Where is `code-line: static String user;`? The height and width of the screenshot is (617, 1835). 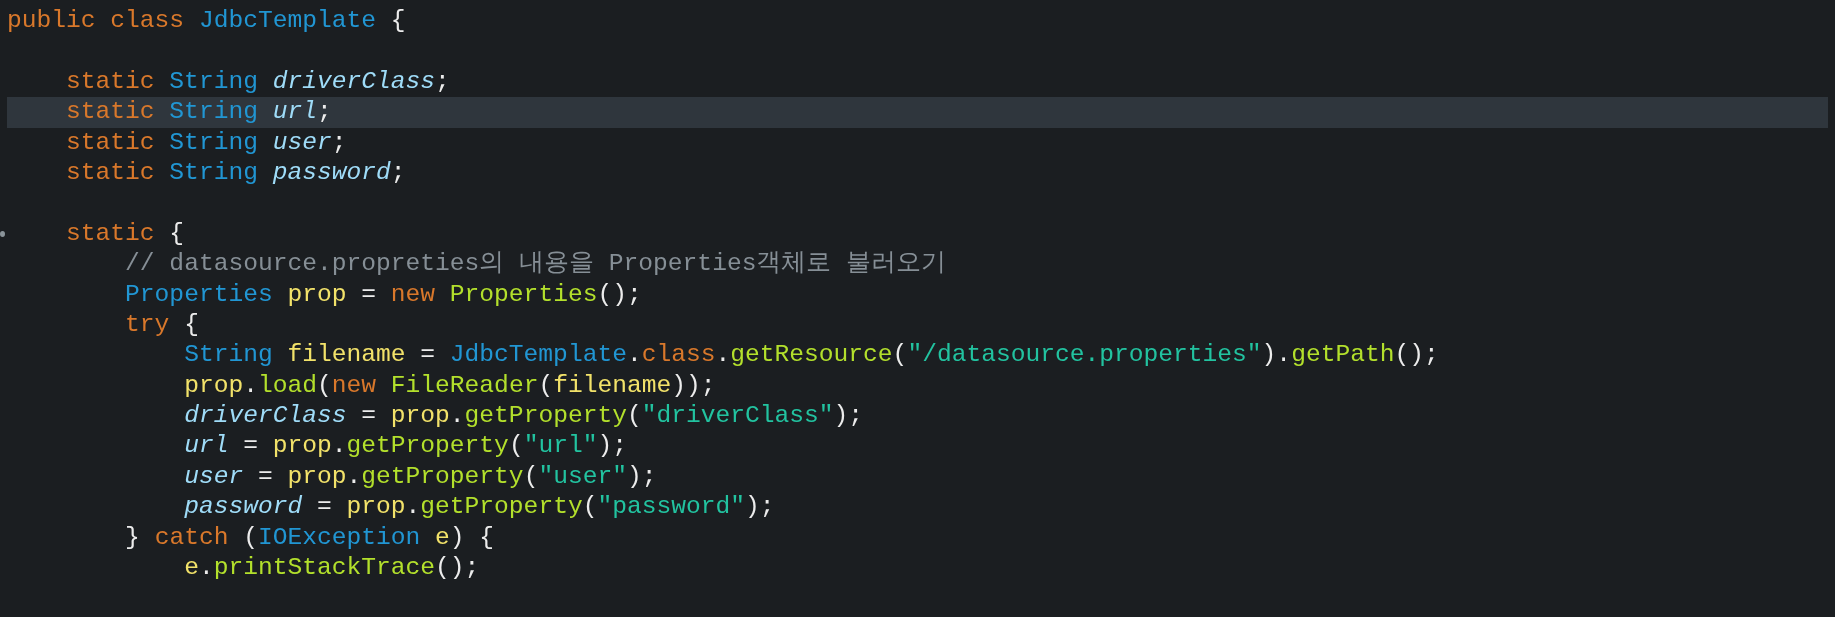
code-line: static String user; is located at coordinates (206, 142).